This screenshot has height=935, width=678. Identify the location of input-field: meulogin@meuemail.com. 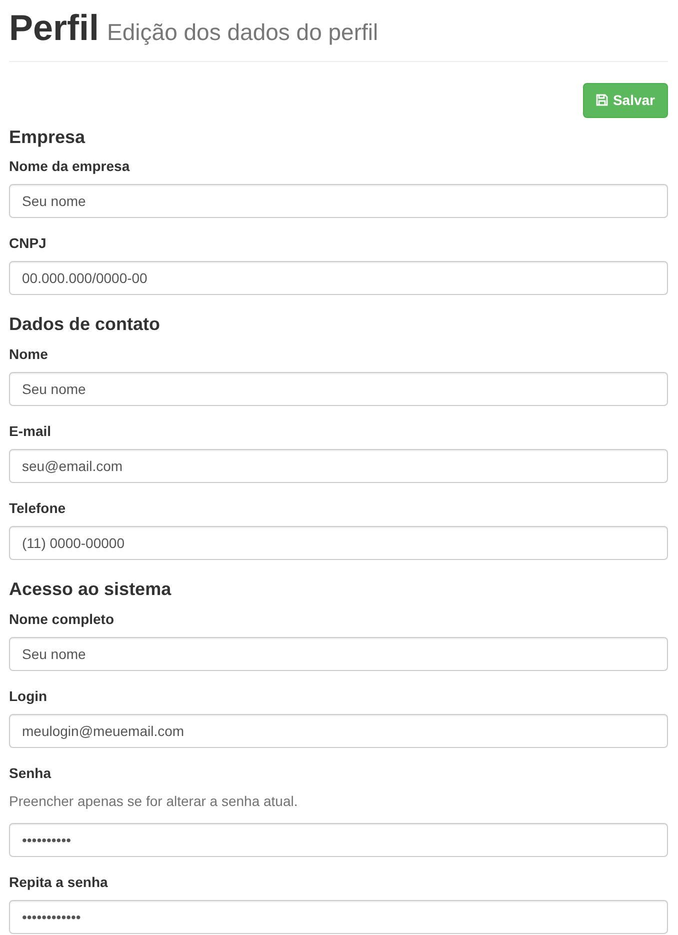
(338, 731).